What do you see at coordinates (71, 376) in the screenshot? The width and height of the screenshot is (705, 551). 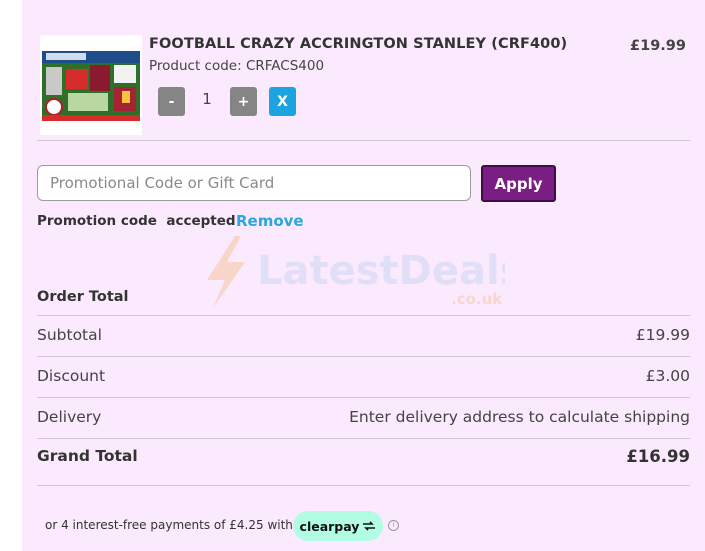 I see `discount-label: Discount` at bounding box center [71, 376].